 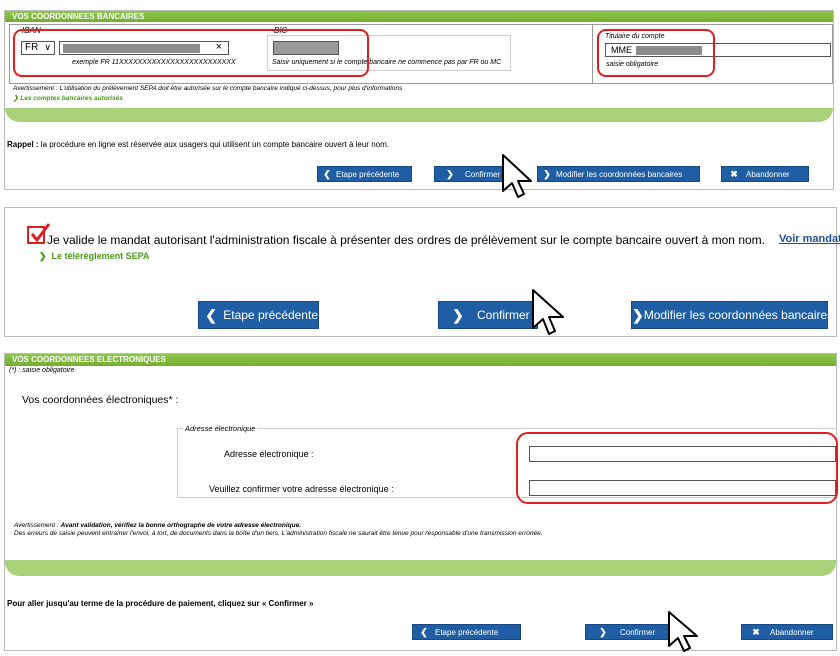 What do you see at coordinates (42, 370) in the screenshot?
I see `required-note: (*) : saisie obligatoire` at bounding box center [42, 370].